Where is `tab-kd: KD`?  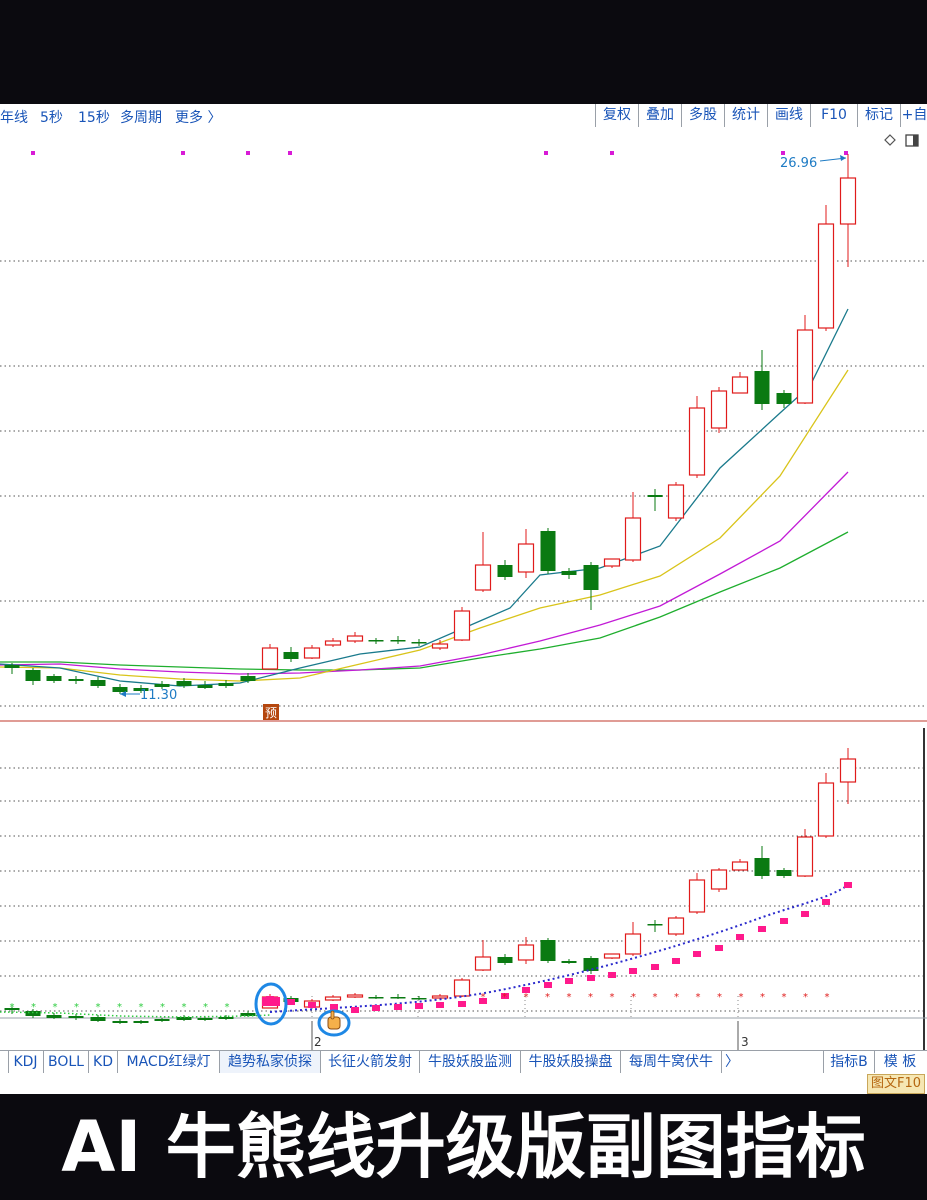
tab-kd: KD is located at coordinates (103, 1062).